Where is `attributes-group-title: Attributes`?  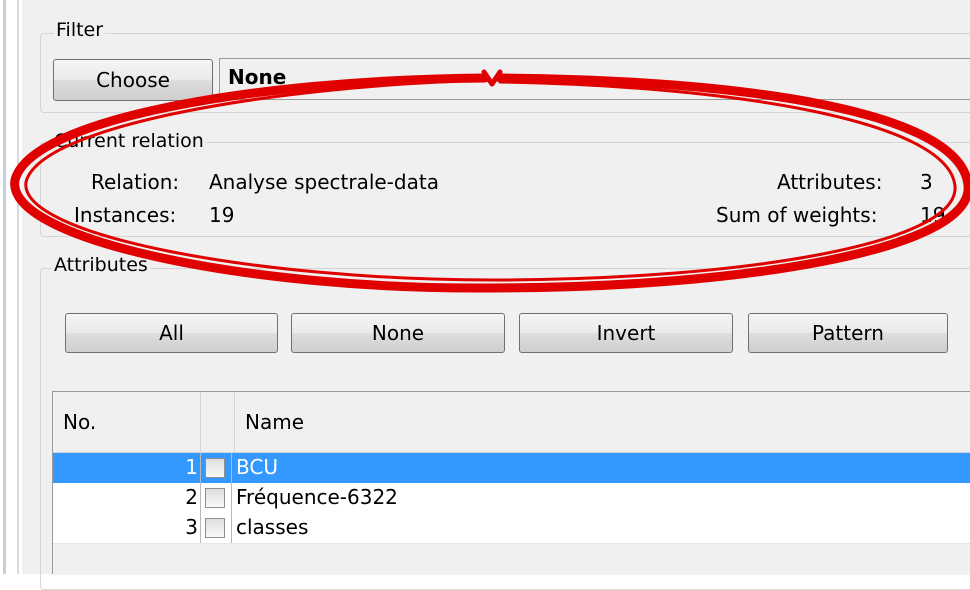 attributes-group-title: Attributes is located at coordinates (101, 265).